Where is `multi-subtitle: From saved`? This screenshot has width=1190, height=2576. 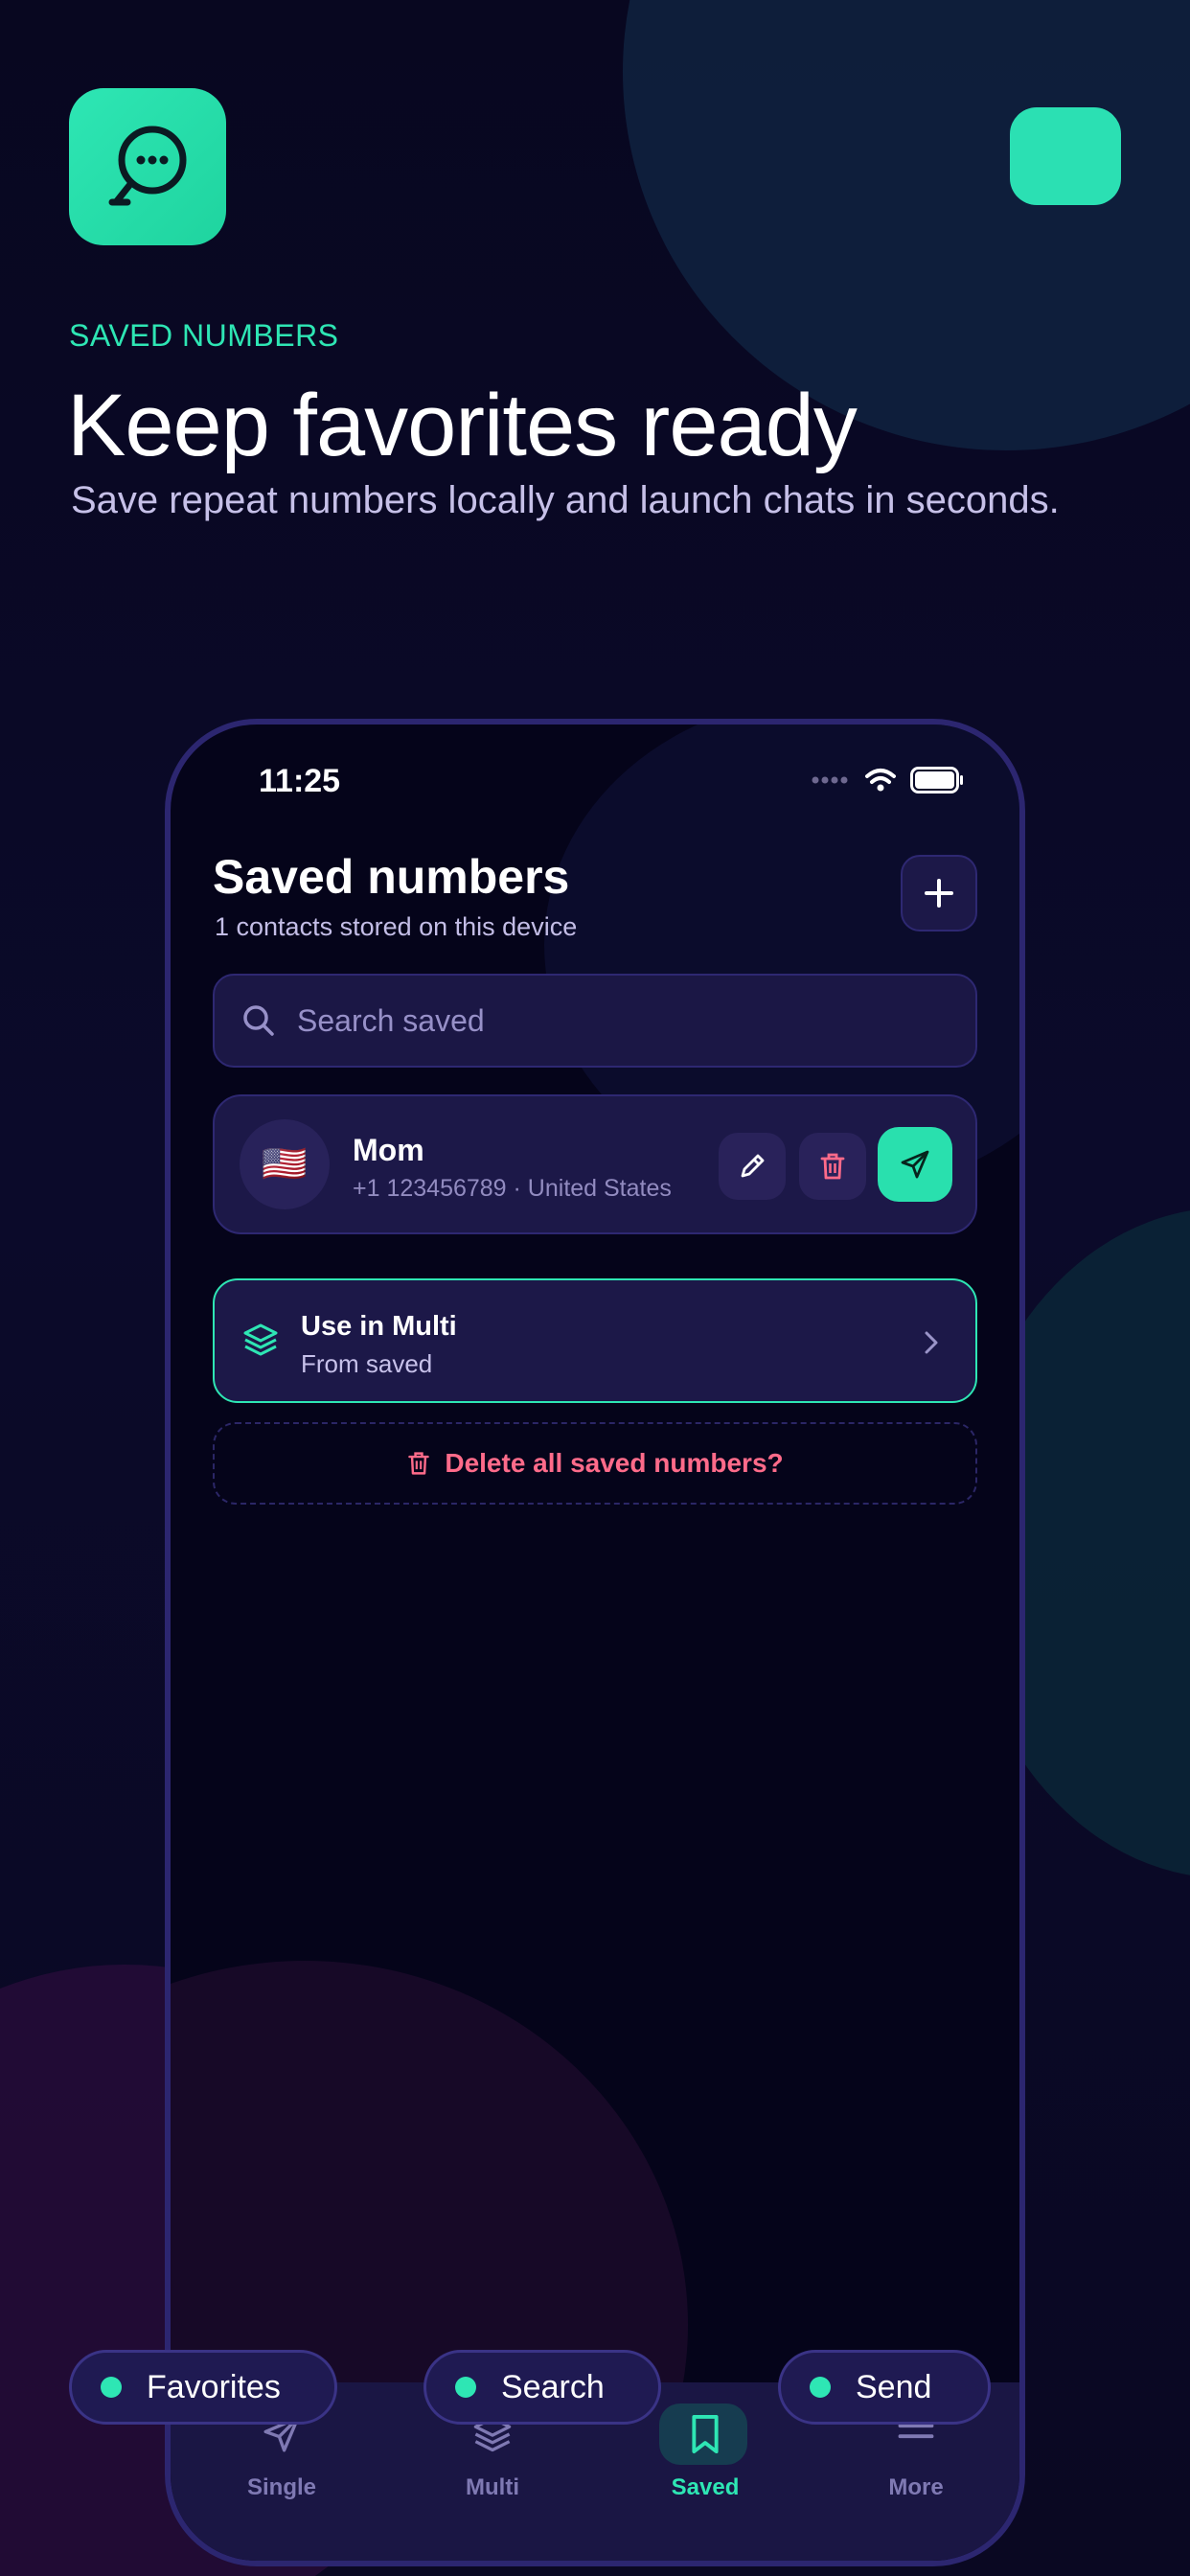 multi-subtitle: From saved is located at coordinates (367, 1364).